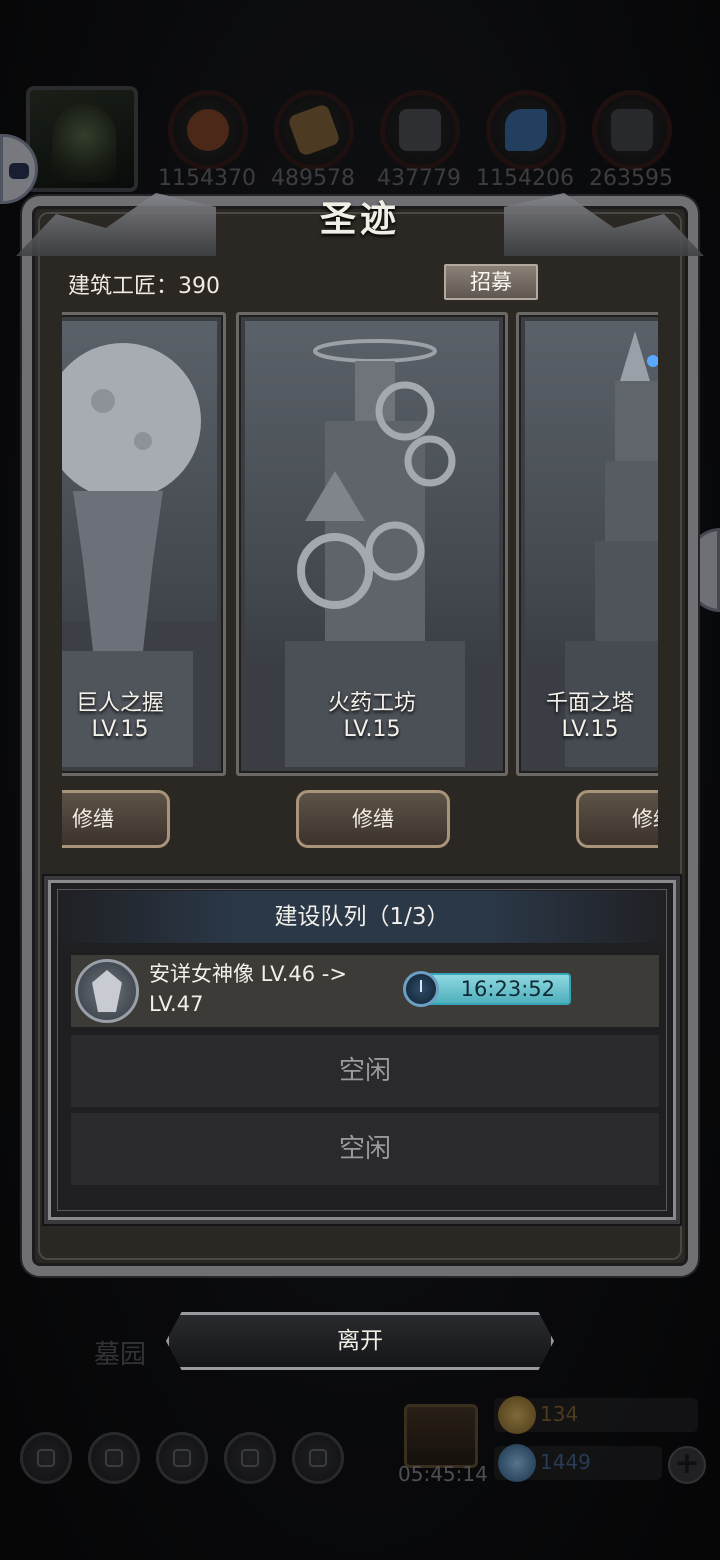 This screenshot has width=720, height=1560. Describe the element at coordinates (119, 703) in the screenshot. I see `building-name: 巨人之握` at that location.